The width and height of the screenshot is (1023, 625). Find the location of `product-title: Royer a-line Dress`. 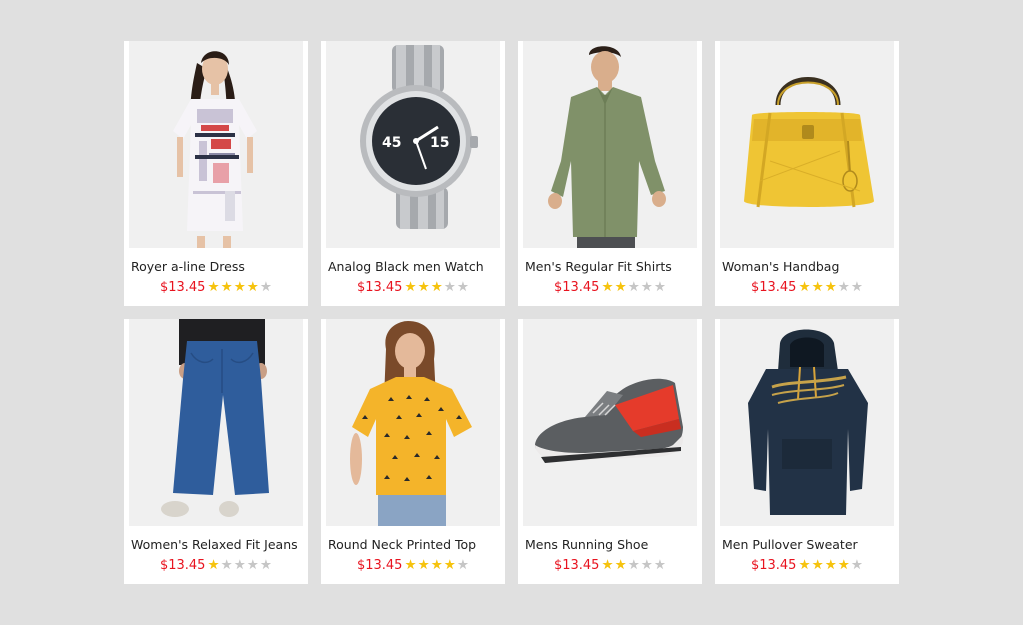

product-title: Royer a-line Dress is located at coordinates (188, 266).